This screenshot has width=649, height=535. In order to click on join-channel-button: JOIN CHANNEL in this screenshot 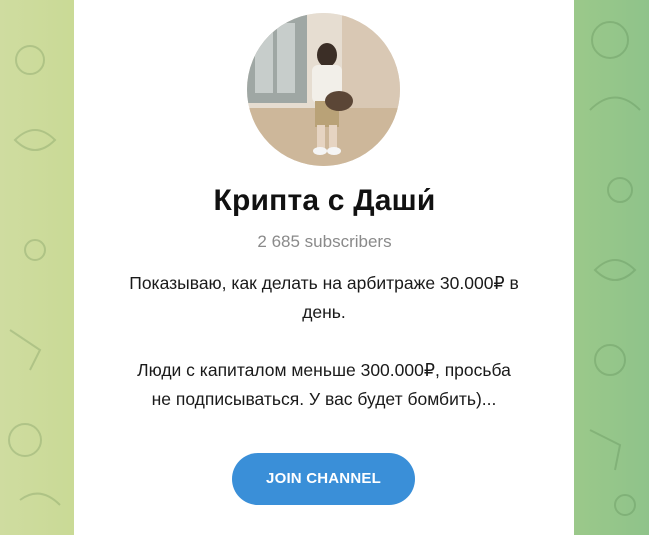, I will do `click(323, 479)`.